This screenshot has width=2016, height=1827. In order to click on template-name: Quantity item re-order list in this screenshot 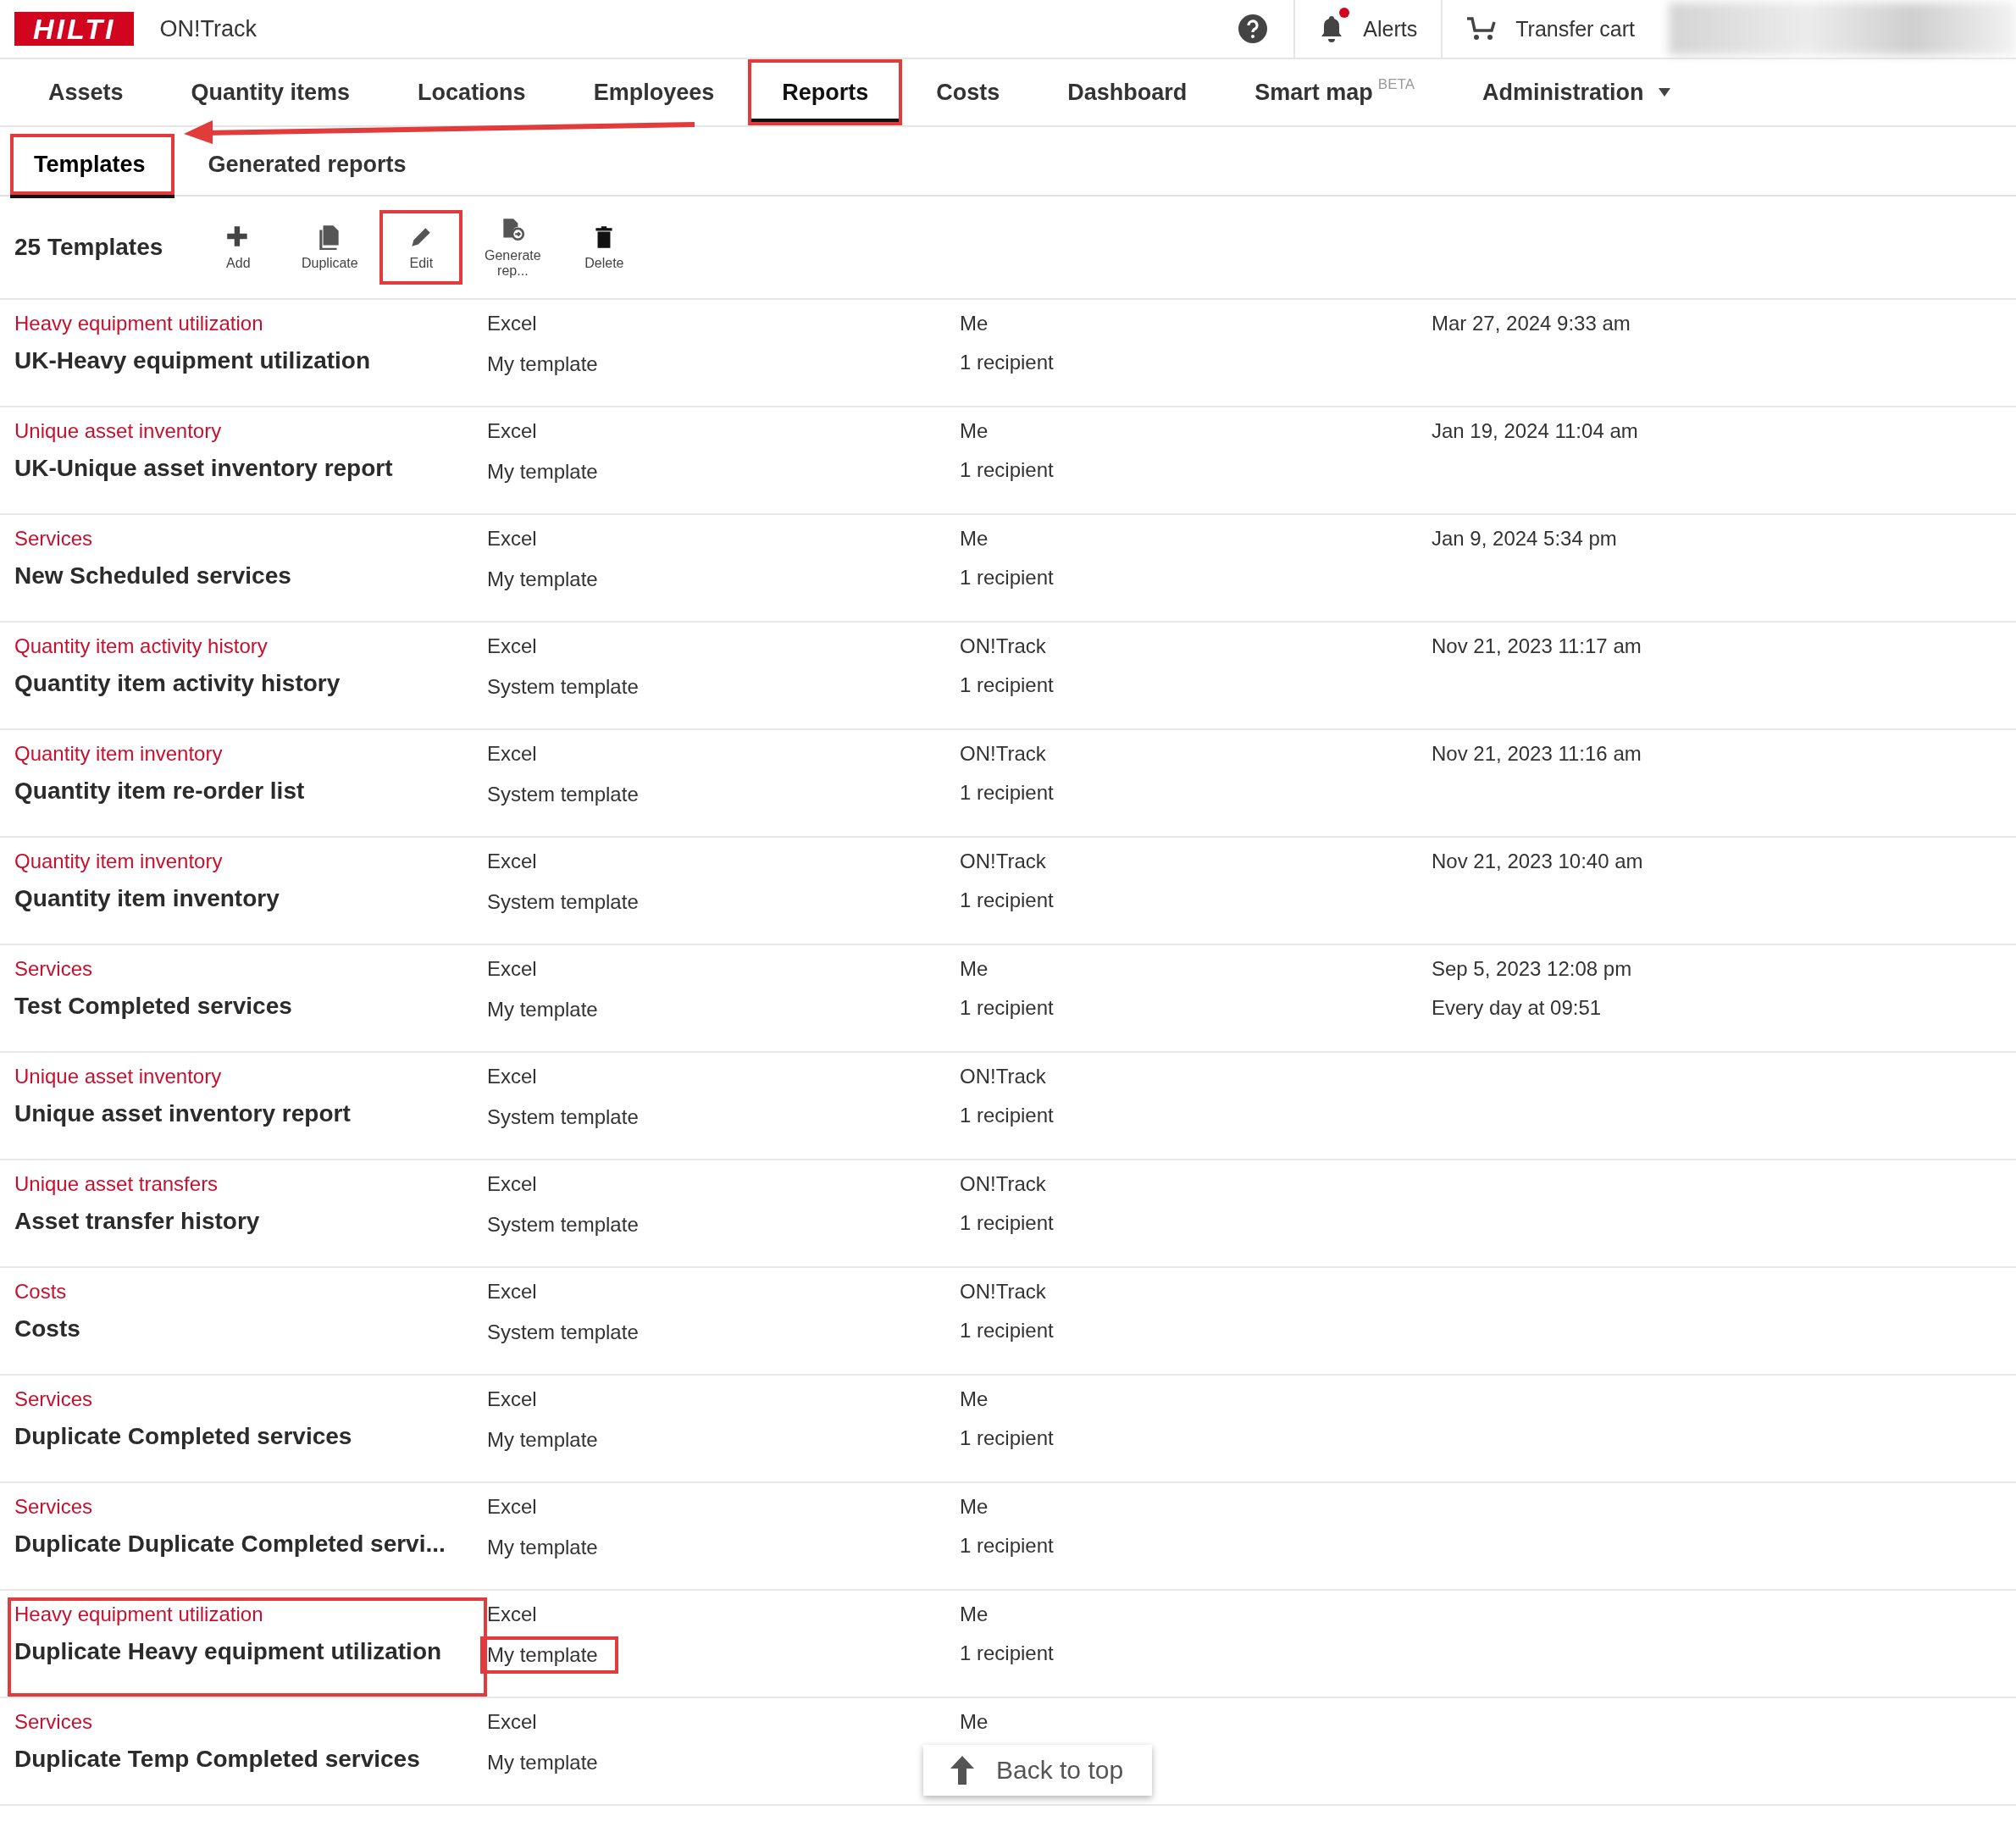, I will do `click(159, 791)`.